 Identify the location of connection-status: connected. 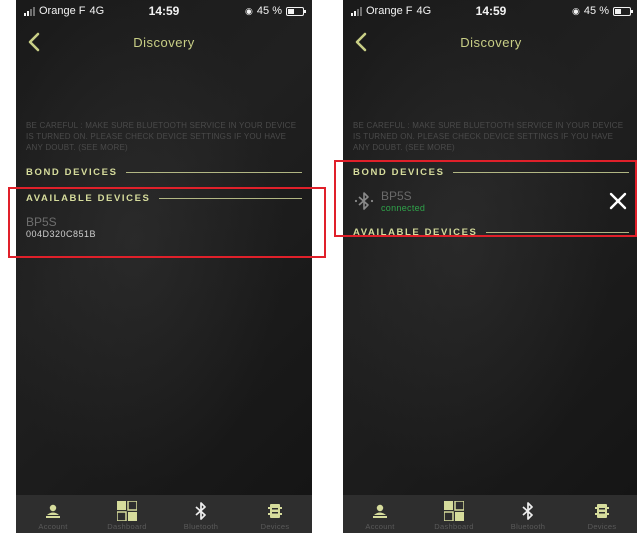
(403, 207).